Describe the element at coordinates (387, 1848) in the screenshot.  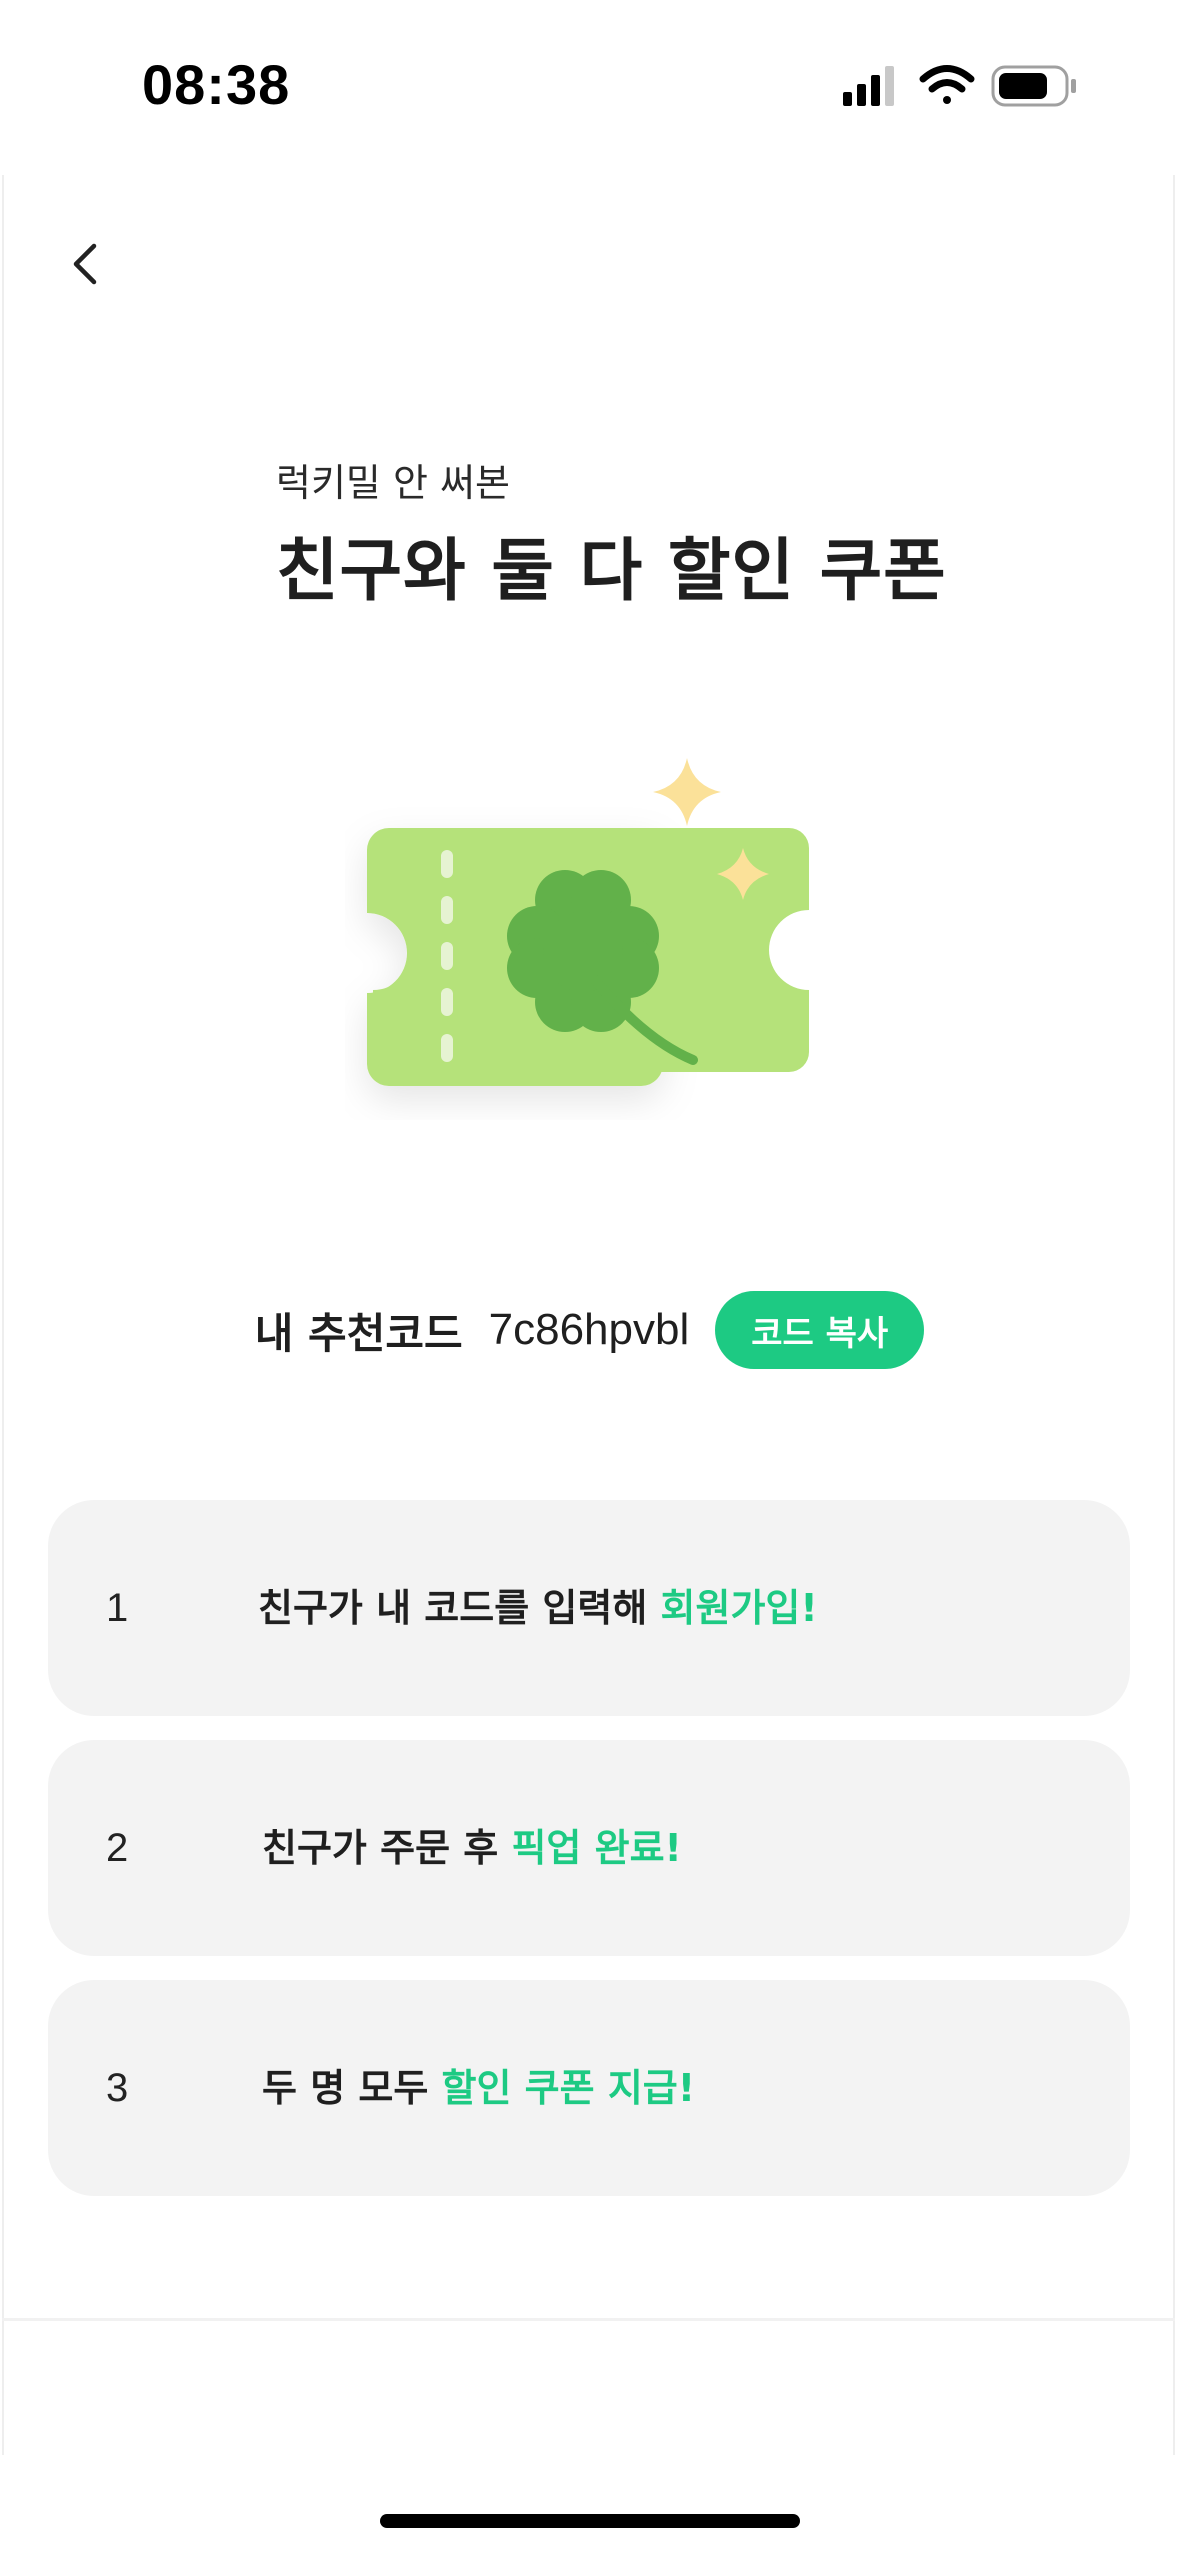
I see `step-text-main: 친구가 주문 후` at that location.